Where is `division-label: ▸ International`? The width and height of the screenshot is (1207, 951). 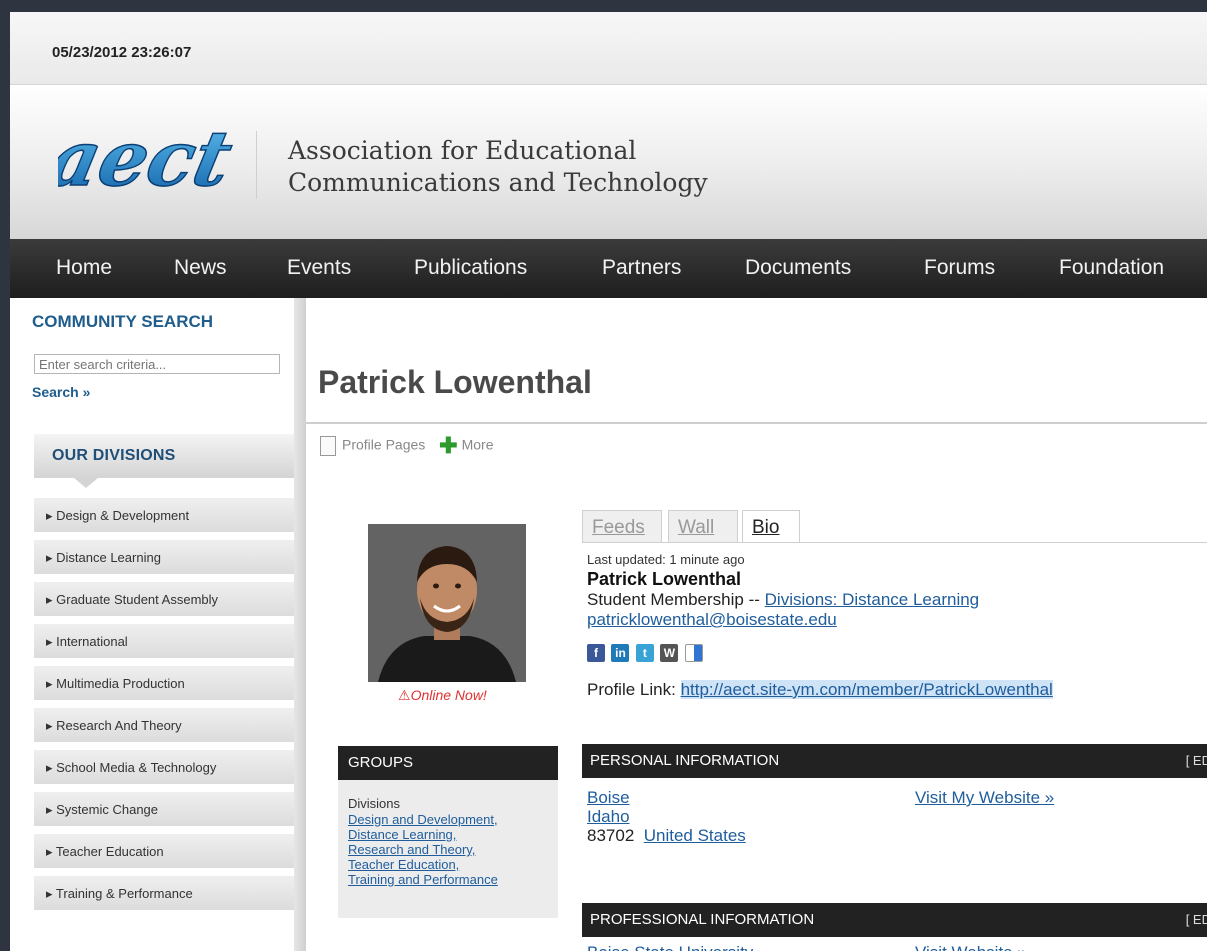 division-label: ▸ International is located at coordinates (87, 641).